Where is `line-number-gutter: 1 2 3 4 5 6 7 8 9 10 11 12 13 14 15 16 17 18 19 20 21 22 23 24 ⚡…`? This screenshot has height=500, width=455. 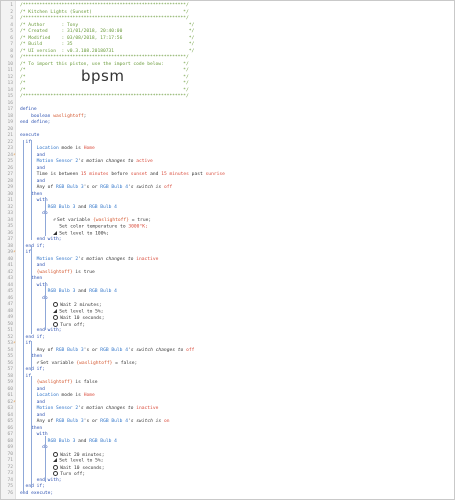
line-number-gutter: 1 2 3 4 5 6 7 8 9 10 11 12 13 14 15 16 17 18 19 20 21 22 23 24 ⚡… is located at coordinates (8, 250).